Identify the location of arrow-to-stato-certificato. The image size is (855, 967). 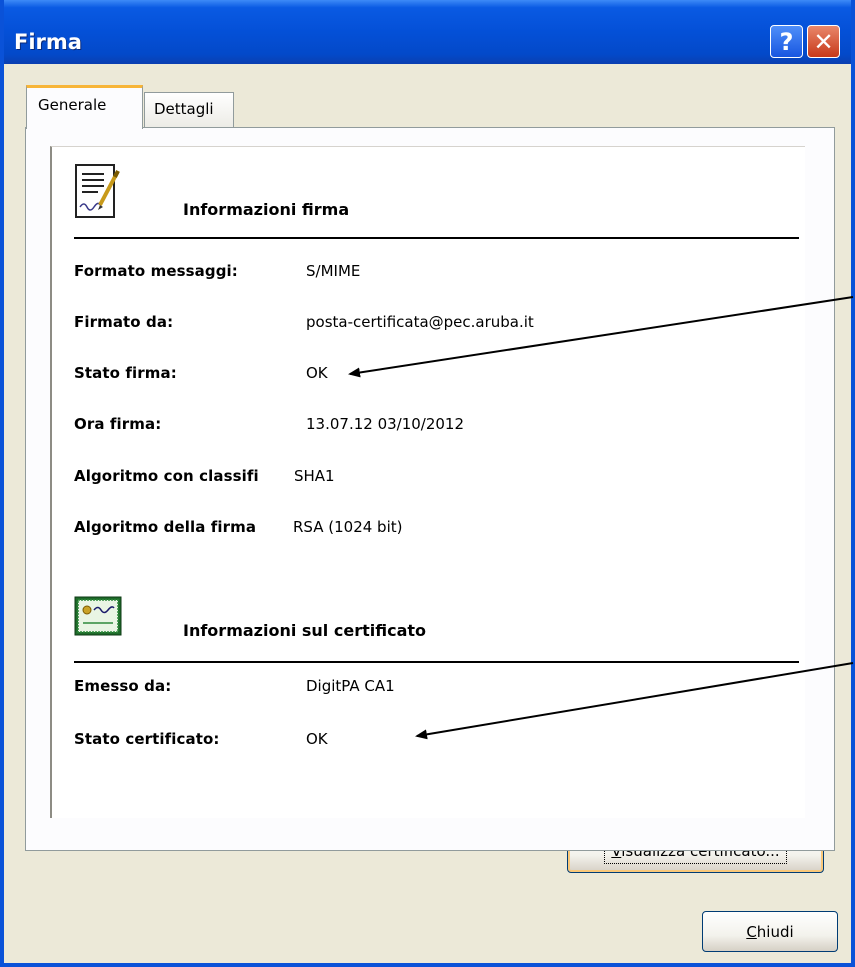
(634, 701).